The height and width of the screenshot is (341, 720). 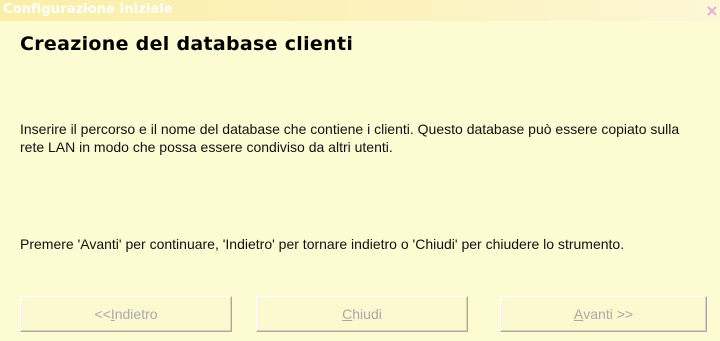 I want to click on next-button: Avanti >>, so click(x=603, y=314).